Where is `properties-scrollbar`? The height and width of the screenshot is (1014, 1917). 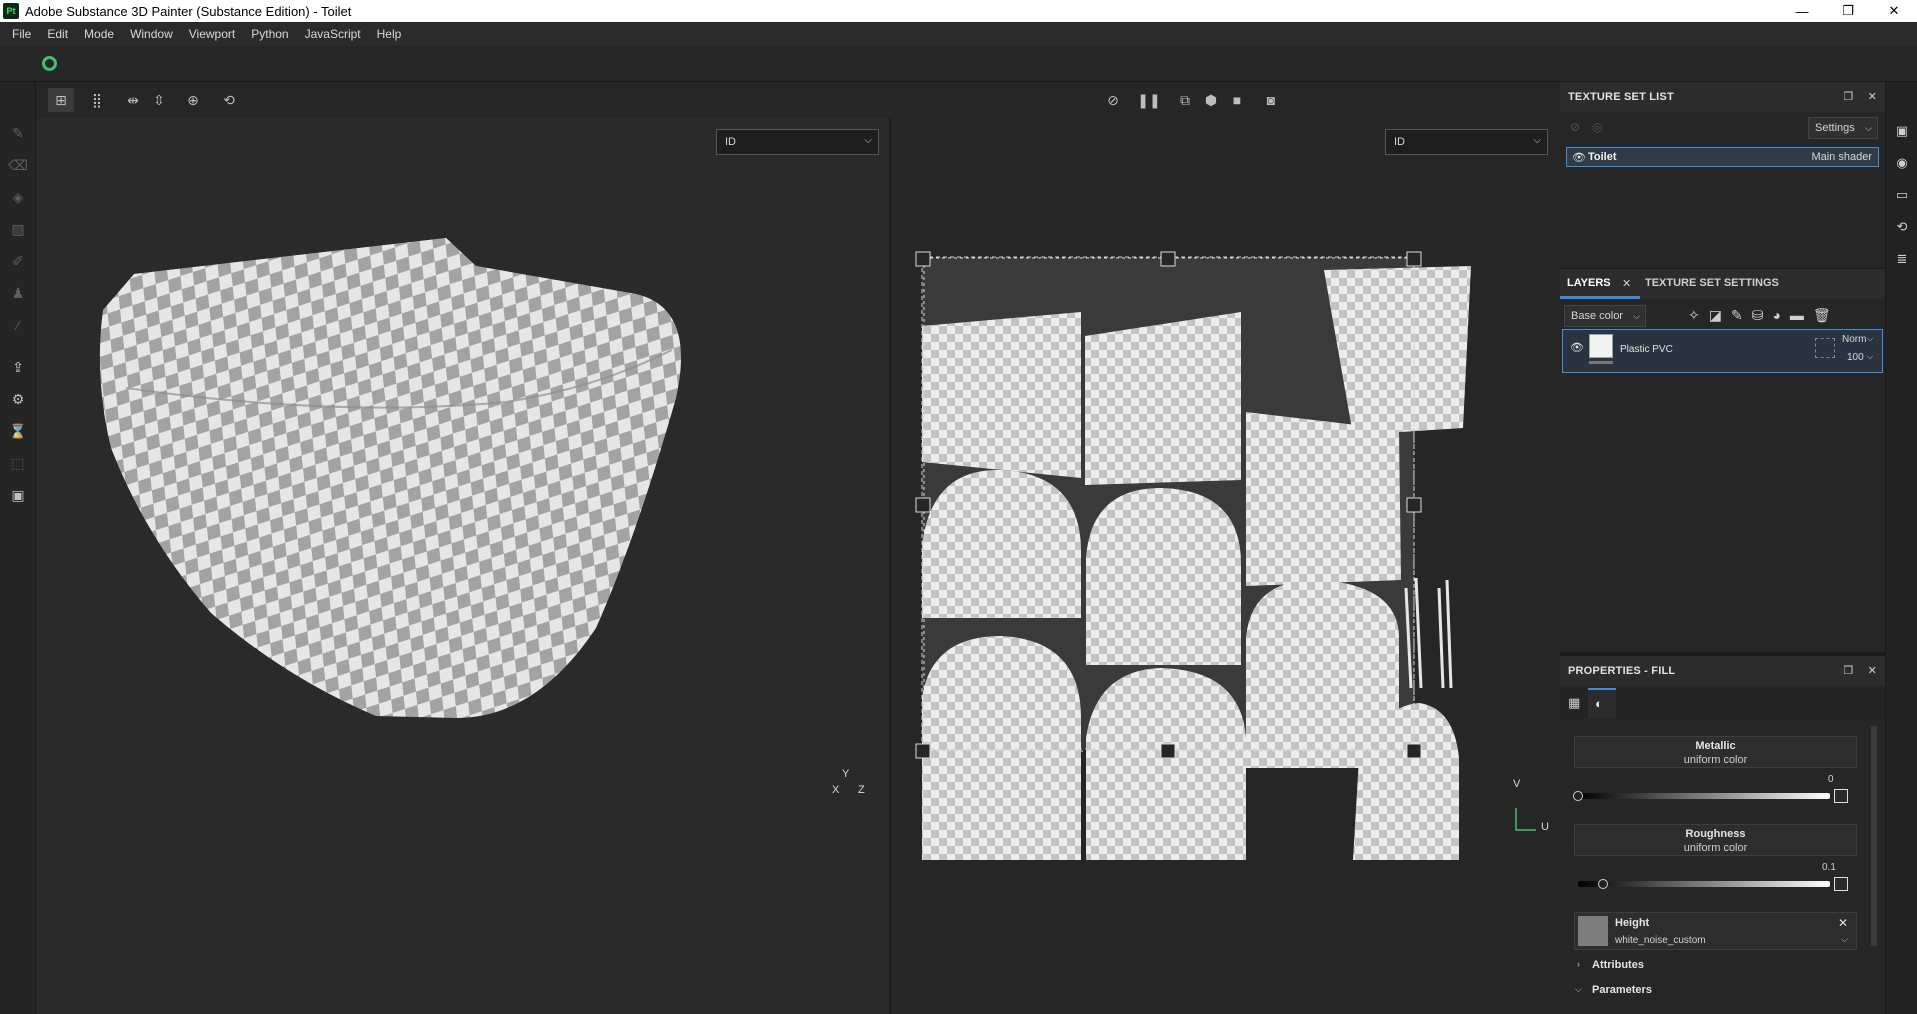
properties-scrollbar is located at coordinates (1874, 836).